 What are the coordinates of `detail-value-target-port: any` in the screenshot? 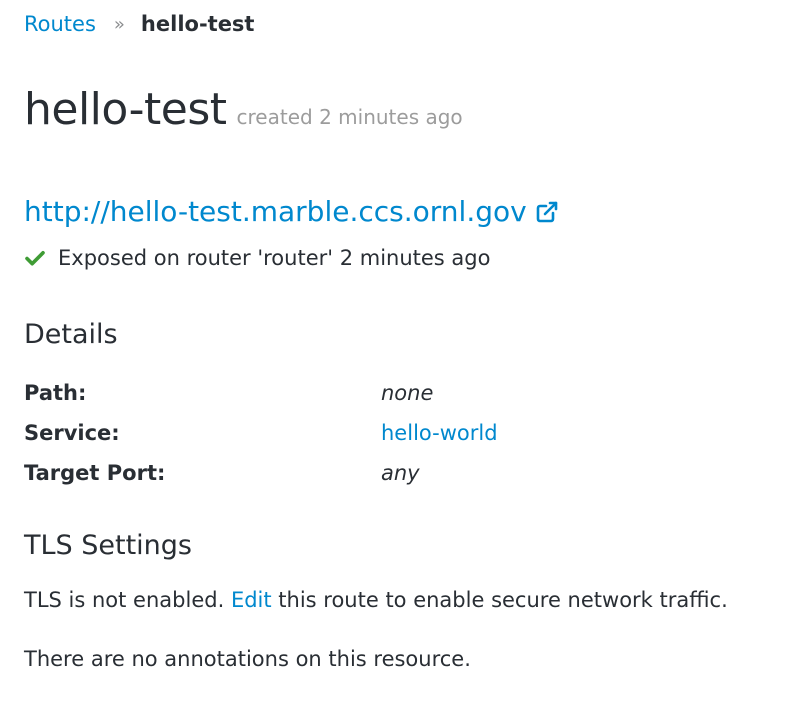 It's located at (400, 473).